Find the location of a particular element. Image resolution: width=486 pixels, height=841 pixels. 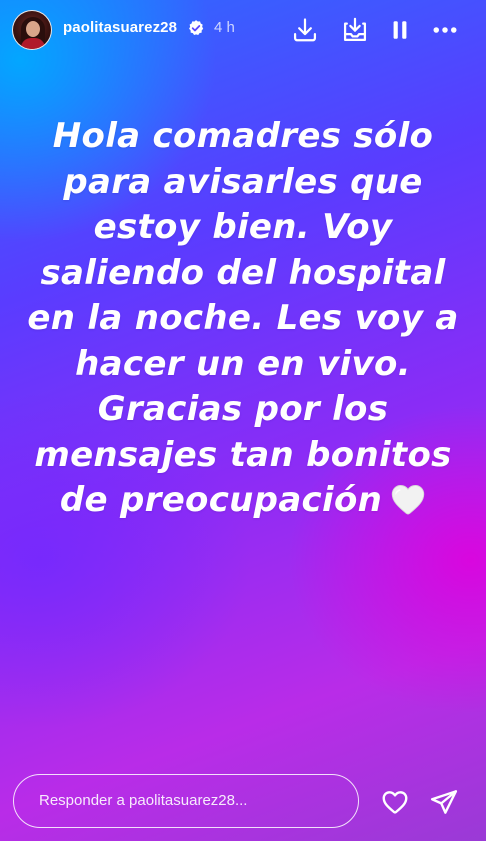

white-heart-emoji-icon is located at coordinates (408, 499).